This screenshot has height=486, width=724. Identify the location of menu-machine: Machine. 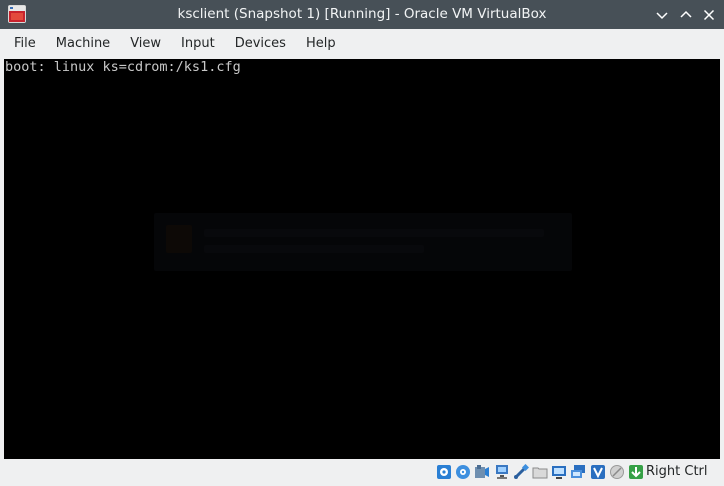
(83, 44).